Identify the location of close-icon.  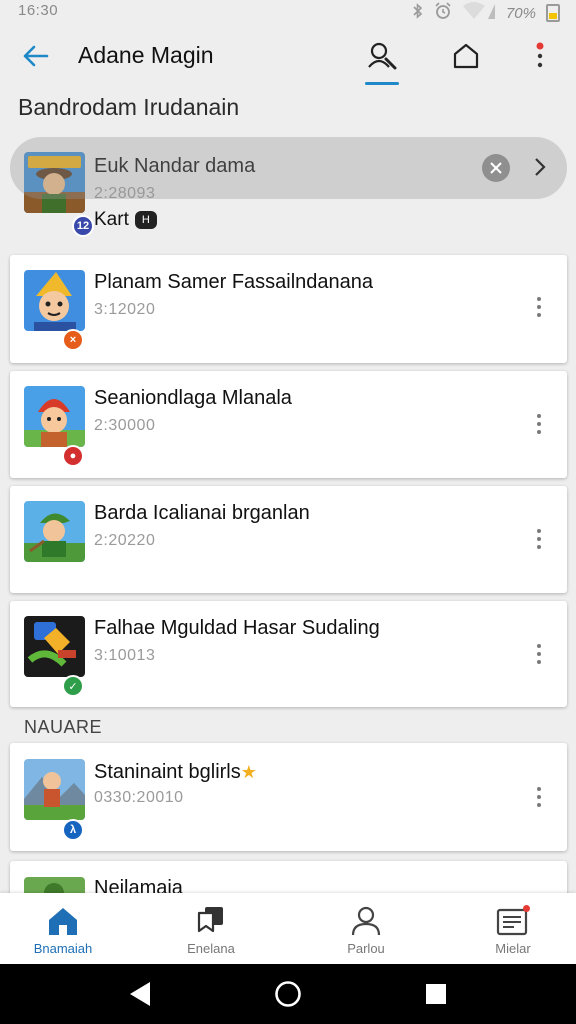
(496, 168).